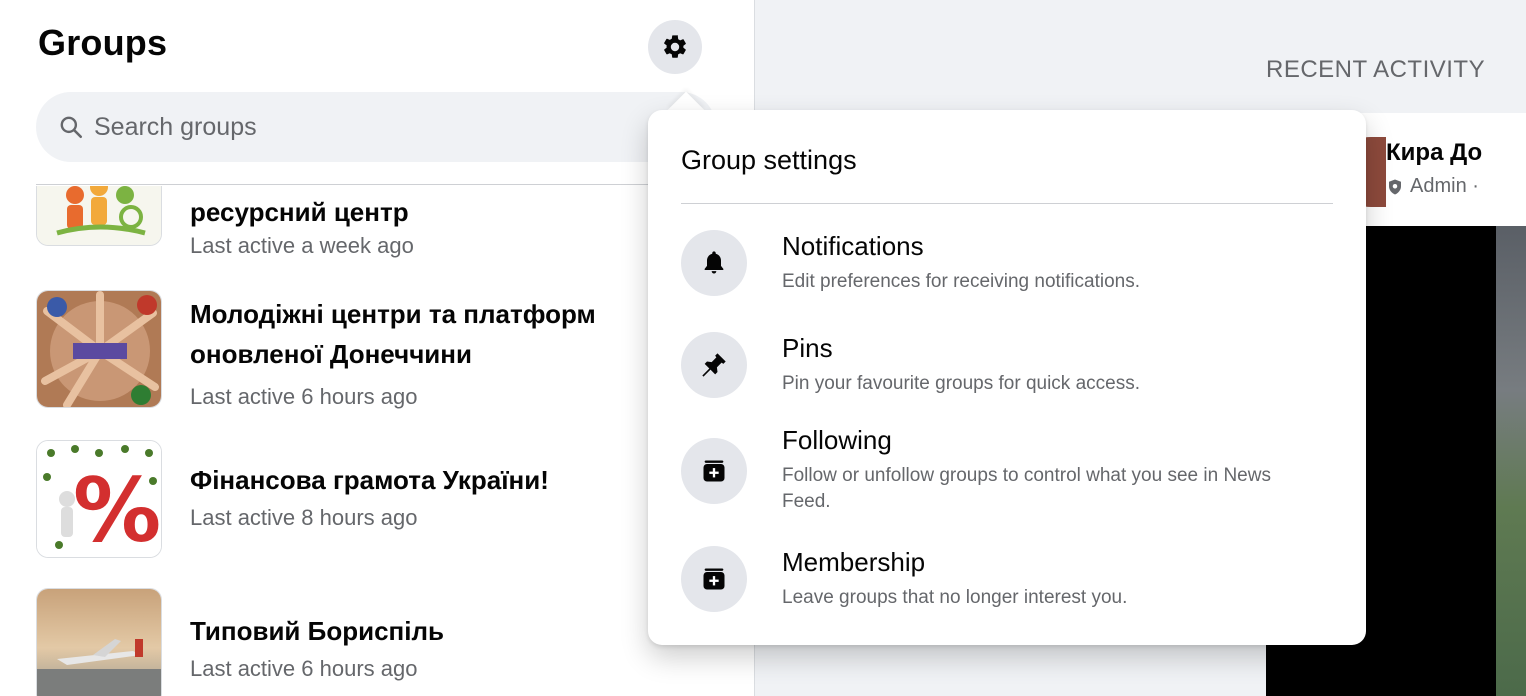 The height and width of the screenshot is (696, 1526). I want to click on menu-item-label: Notifications, so click(853, 246).